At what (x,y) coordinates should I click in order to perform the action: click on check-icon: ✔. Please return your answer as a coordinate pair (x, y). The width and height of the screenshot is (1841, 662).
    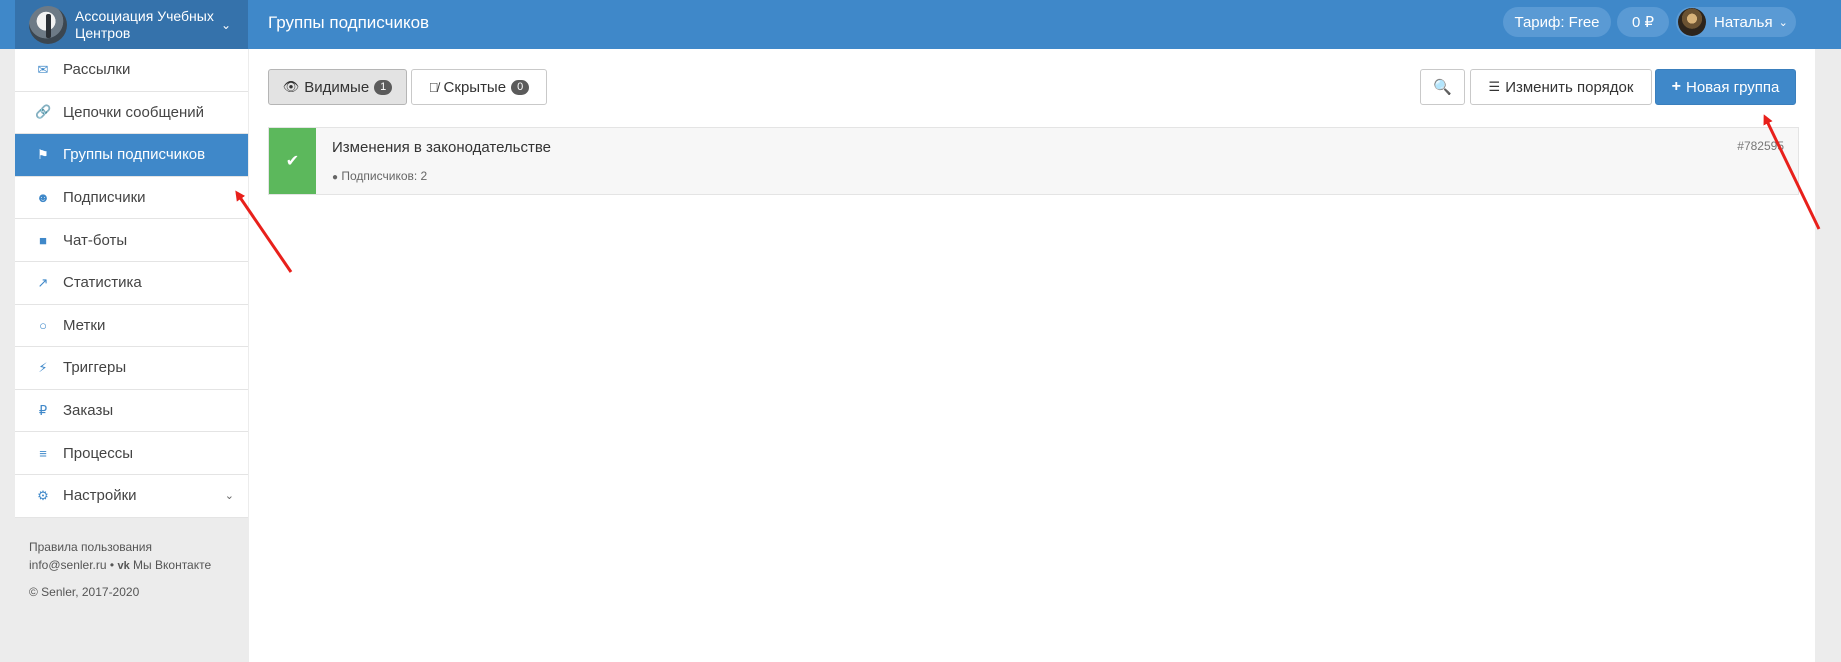
    Looking at the image, I should click on (292, 161).